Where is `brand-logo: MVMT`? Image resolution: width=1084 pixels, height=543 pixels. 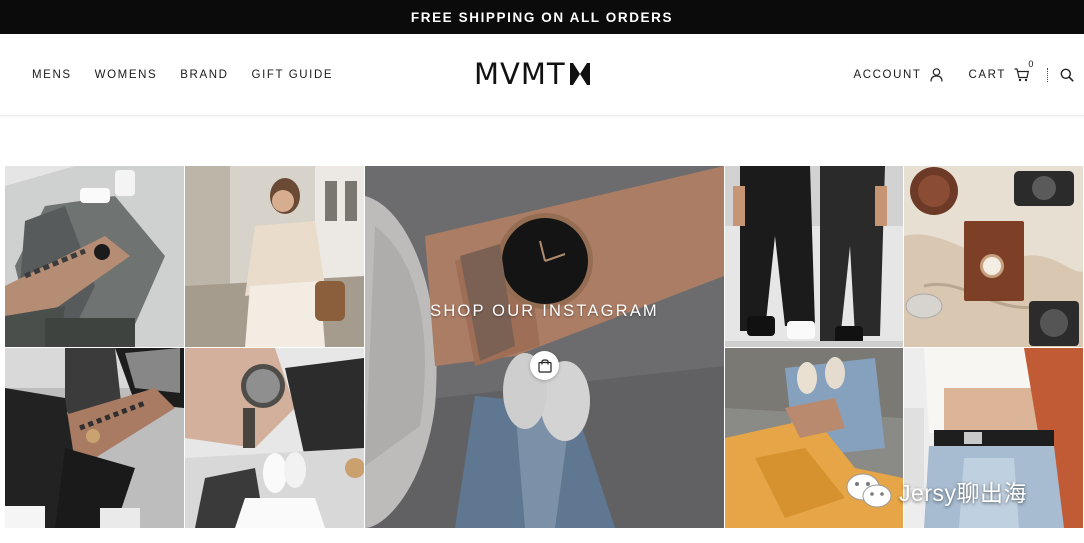
brand-logo: MVMT is located at coordinates (532, 74).